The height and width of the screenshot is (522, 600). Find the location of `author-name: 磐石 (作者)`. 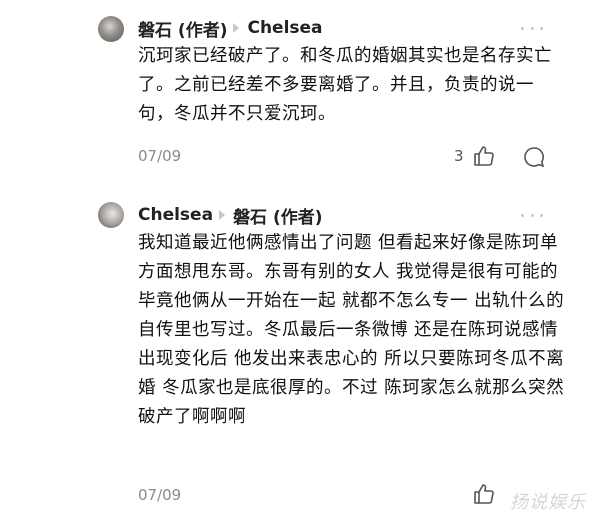

author-name: 磐石 (作者) is located at coordinates (182, 28).